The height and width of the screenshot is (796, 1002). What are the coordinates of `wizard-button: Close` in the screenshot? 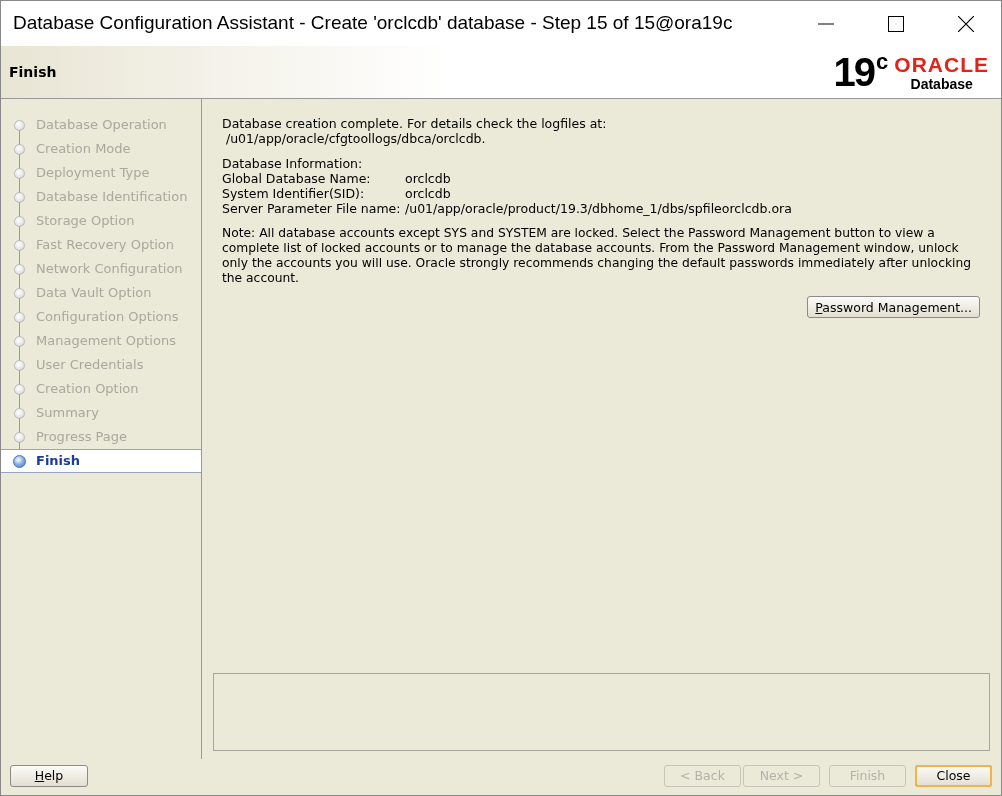 It's located at (953, 776).